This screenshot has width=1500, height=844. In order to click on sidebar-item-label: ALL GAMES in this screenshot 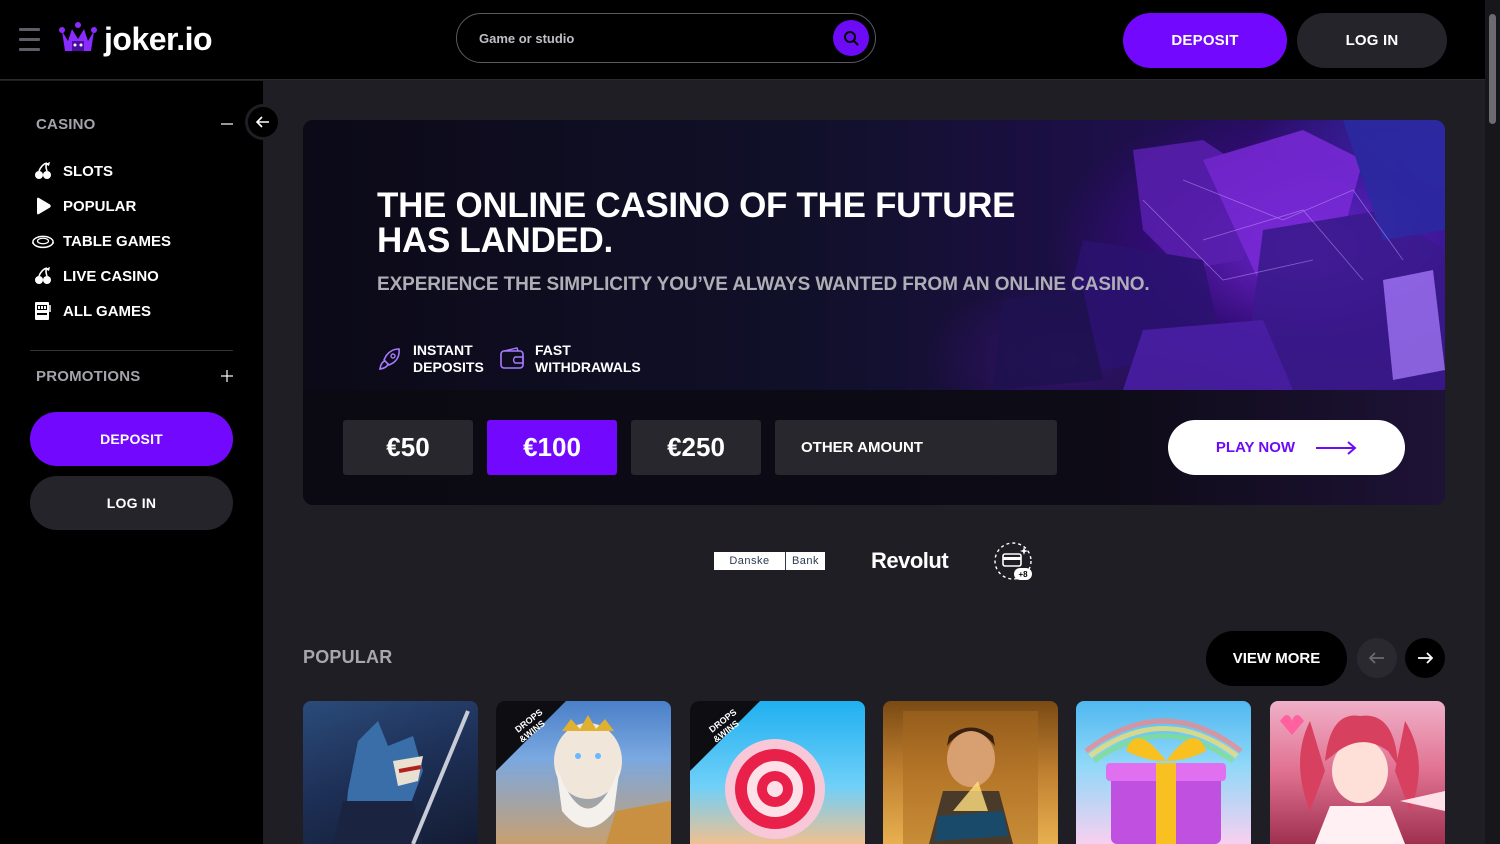, I will do `click(107, 311)`.